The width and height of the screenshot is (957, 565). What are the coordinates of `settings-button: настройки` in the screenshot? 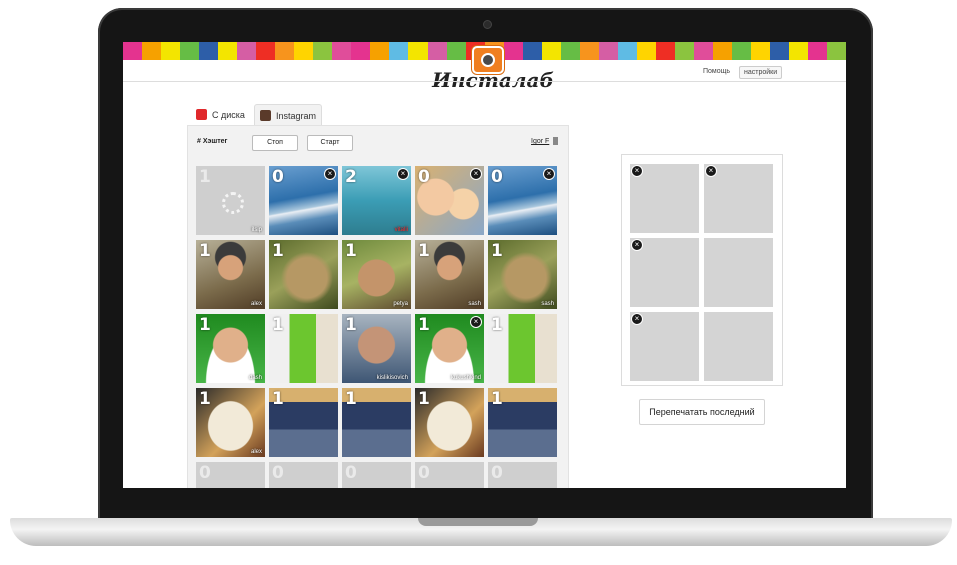 It's located at (761, 72).